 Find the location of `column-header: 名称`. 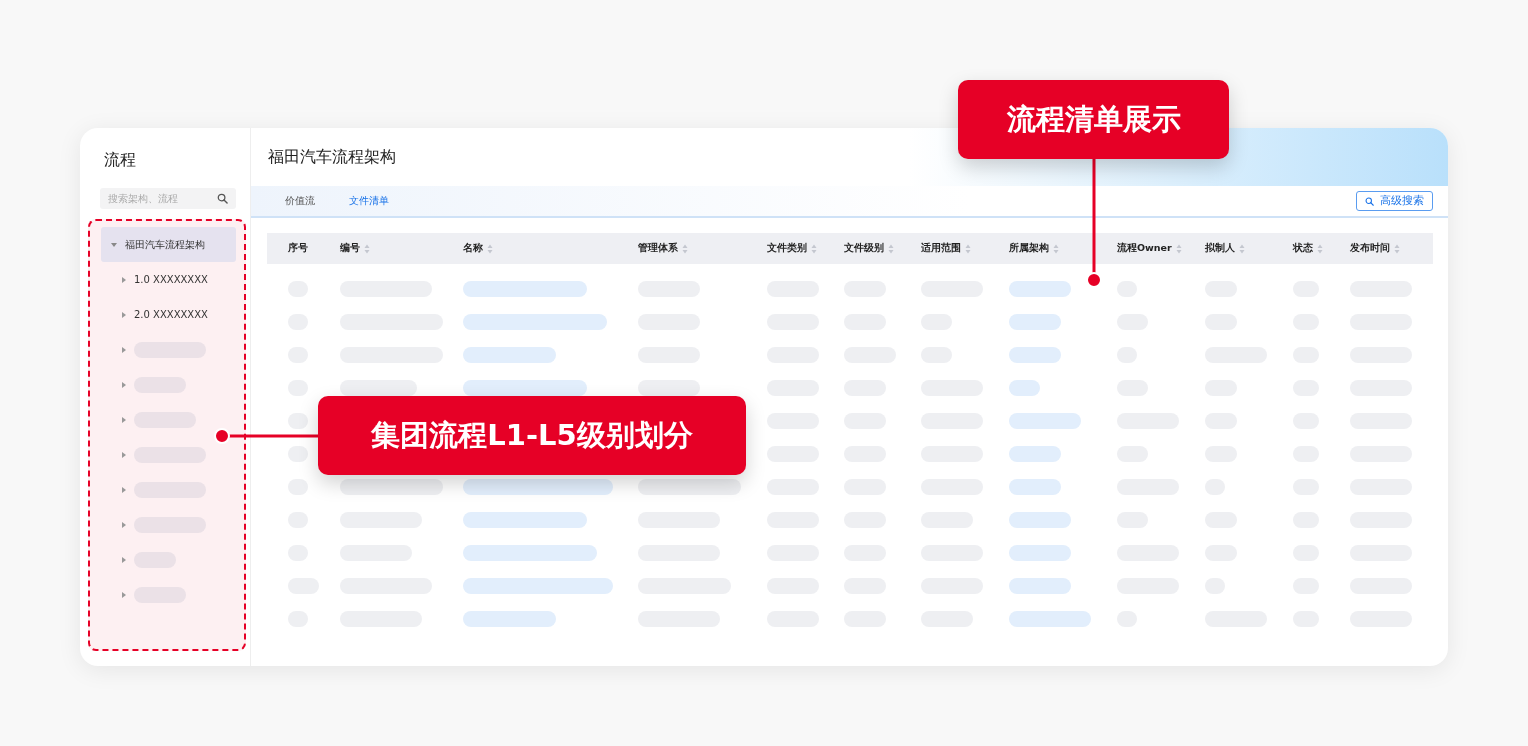

column-header: 名称 is located at coordinates (473, 248).